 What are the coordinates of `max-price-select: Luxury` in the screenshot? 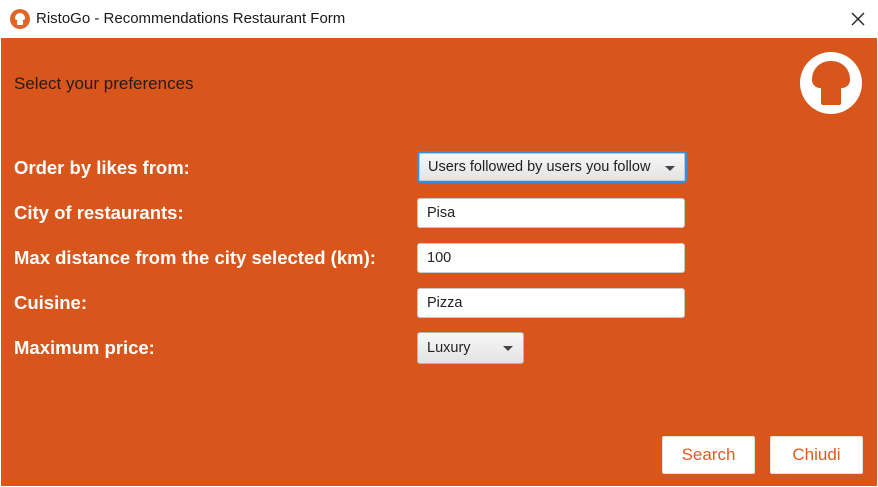 It's located at (470, 348).